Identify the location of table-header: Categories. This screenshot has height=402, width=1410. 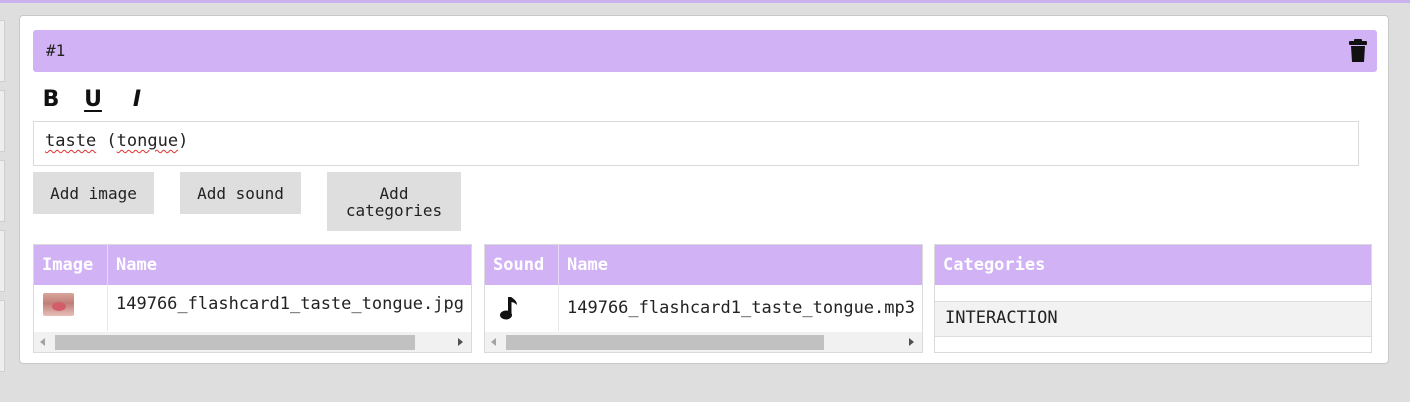
(1153, 265).